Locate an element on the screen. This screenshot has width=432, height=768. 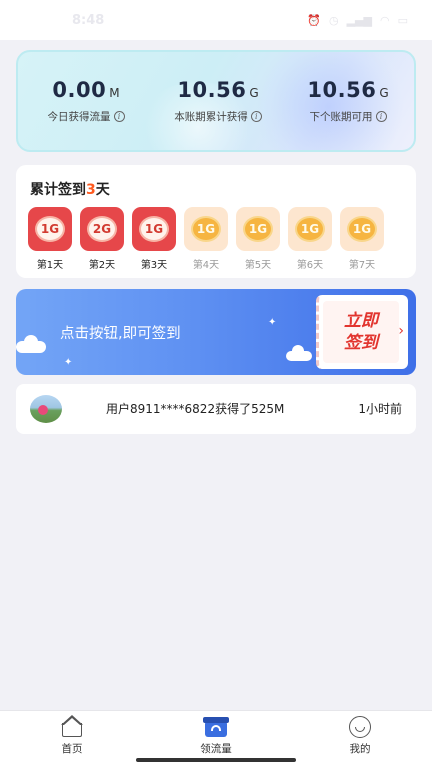
day-label: 第2天 is located at coordinates (102, 265).